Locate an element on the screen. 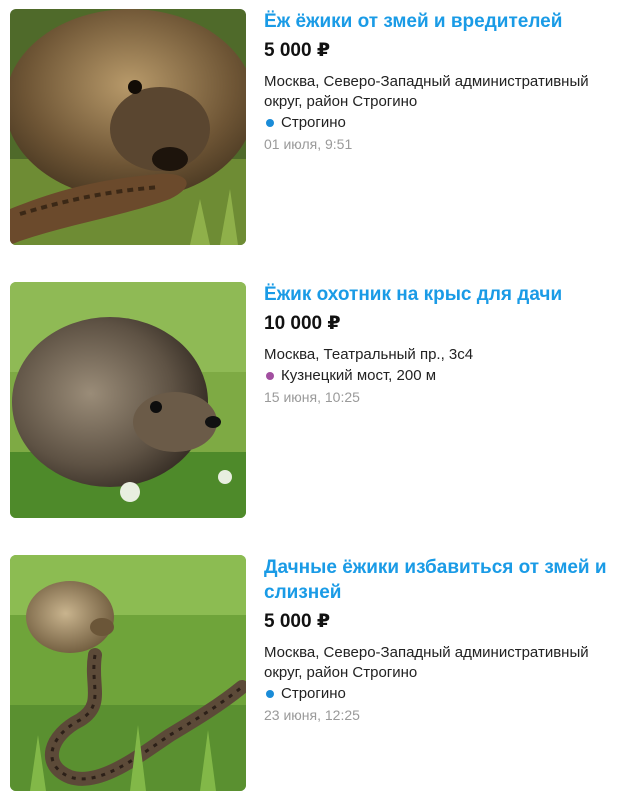  hedgehog-image is located at coordinates (128, 400).